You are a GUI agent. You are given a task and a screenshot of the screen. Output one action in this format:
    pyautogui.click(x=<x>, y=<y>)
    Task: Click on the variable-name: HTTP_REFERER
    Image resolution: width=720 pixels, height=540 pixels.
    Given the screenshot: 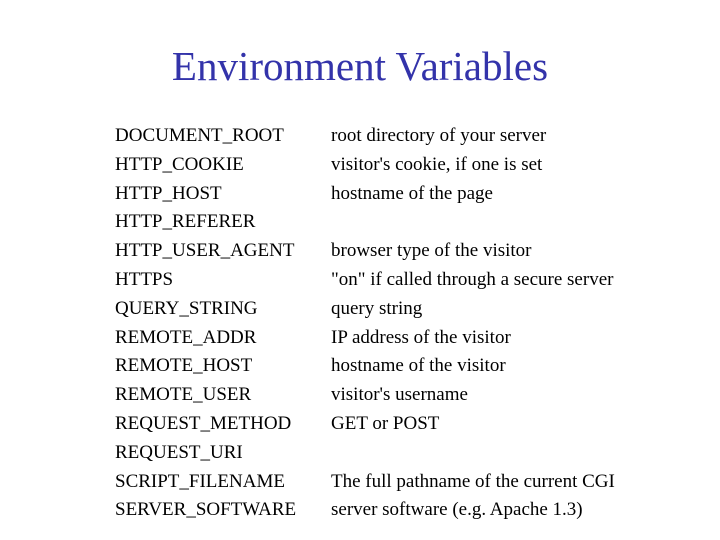 What is the action you would take?
    pyautogui.click(x=185, y=222)
    